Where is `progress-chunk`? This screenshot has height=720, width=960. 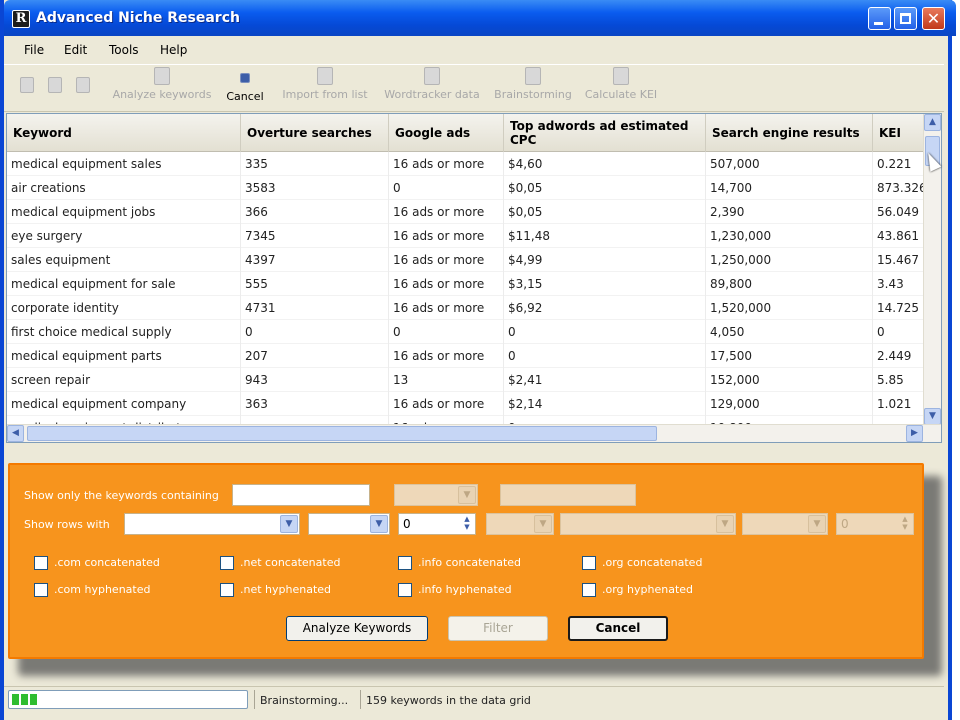 progress-chunk is located at coordinates (15, 699).